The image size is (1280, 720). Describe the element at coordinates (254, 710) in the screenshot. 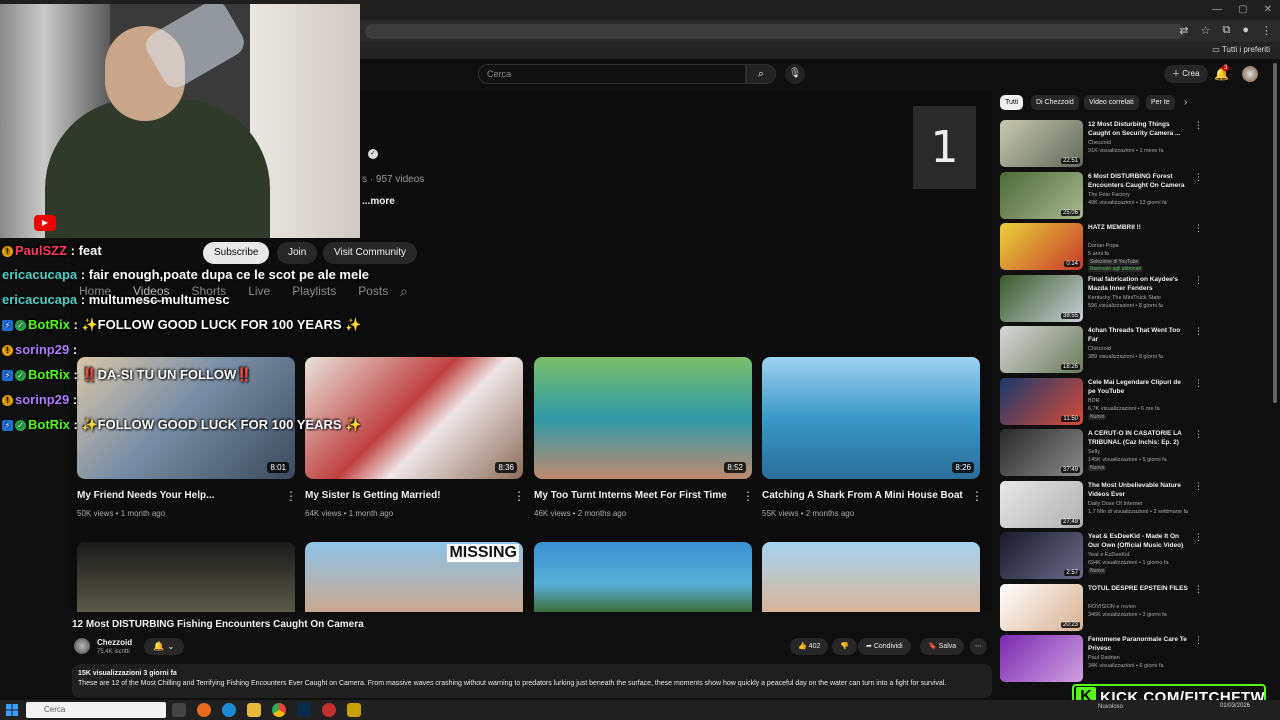

I see `file-explorer-icon` at that location.